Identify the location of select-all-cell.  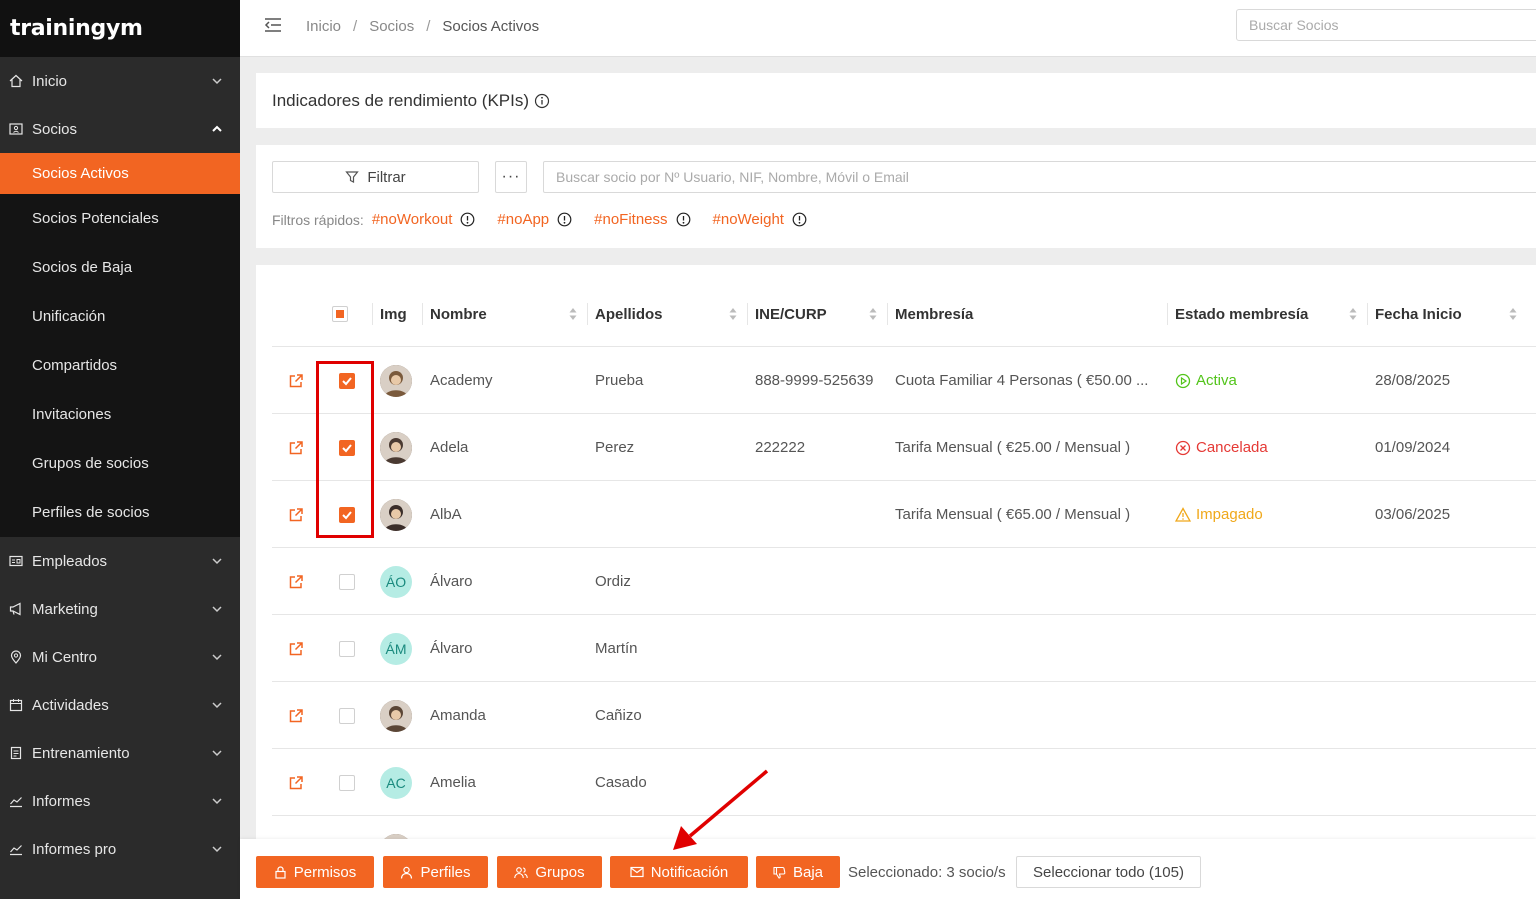
(340, 314).